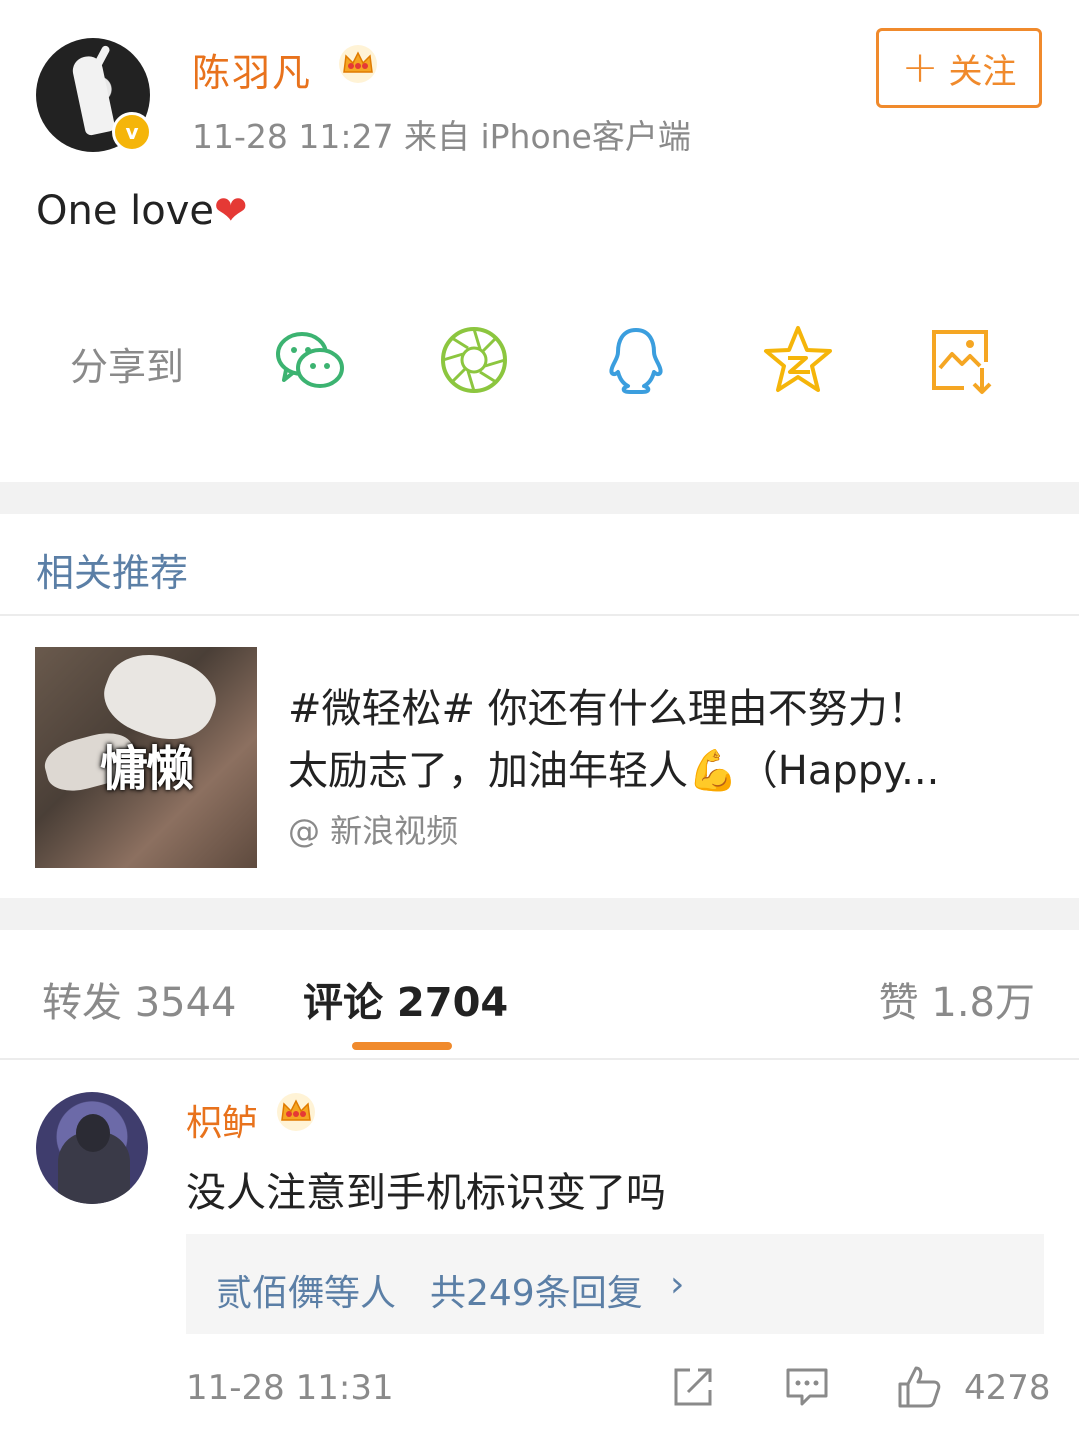  Describe the element at coordinates (92, 1148) in the screenshot. I see `commenter-avatar` at that location.